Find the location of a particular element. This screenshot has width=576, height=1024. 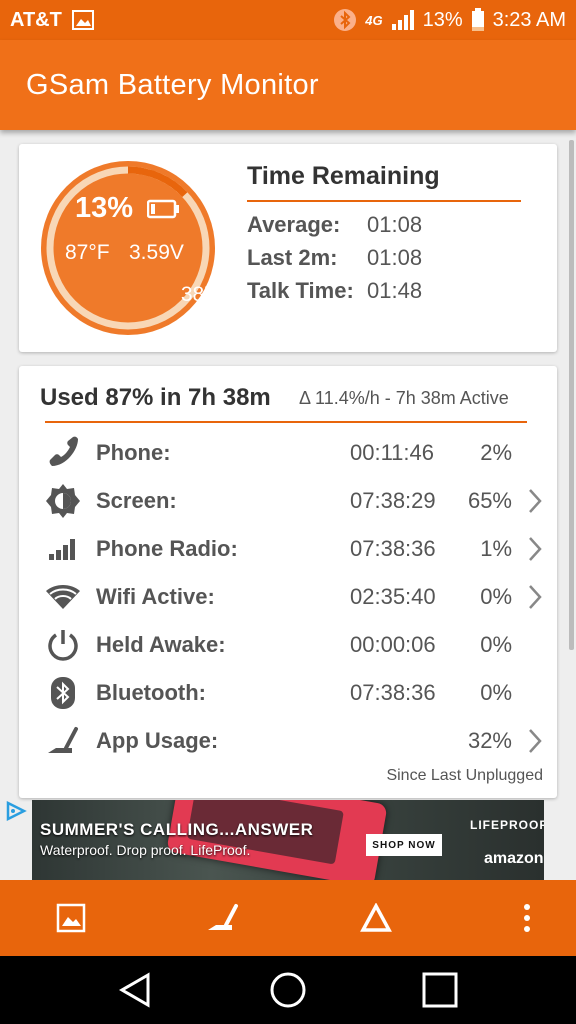

ad-tagline: Waterproof. Drop proof. LifeProof. is located at coordinates (145, 850).